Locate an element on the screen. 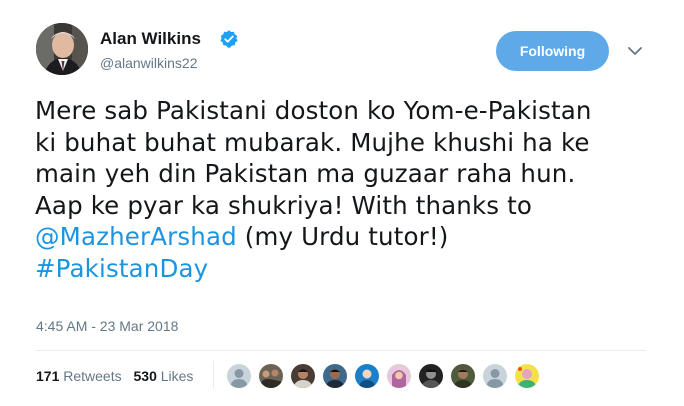  tweet-text-line: Aap ke pyar ka shukriya! With thanks to is located at coordinates (284, 205).